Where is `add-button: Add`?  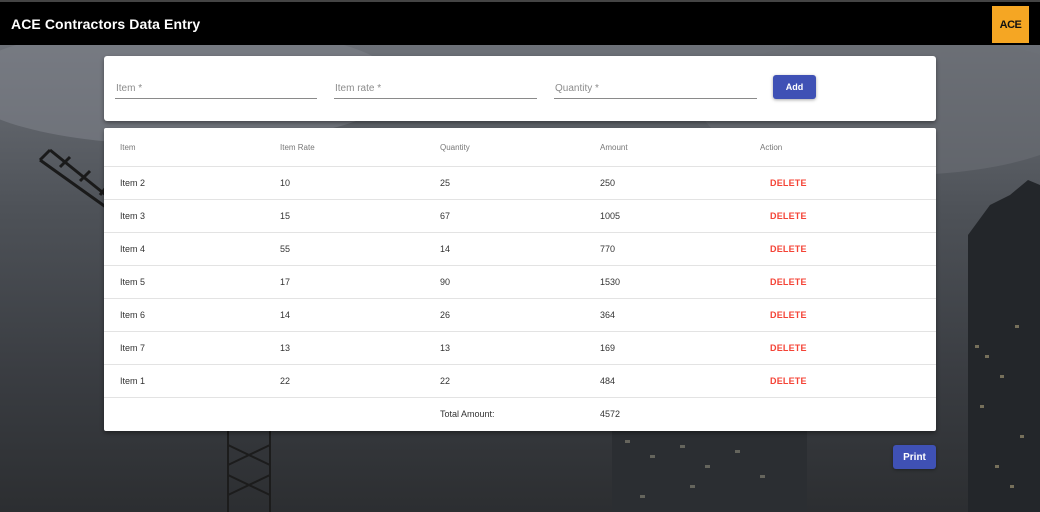 add-button: Add is located at coordinates (794, 87).